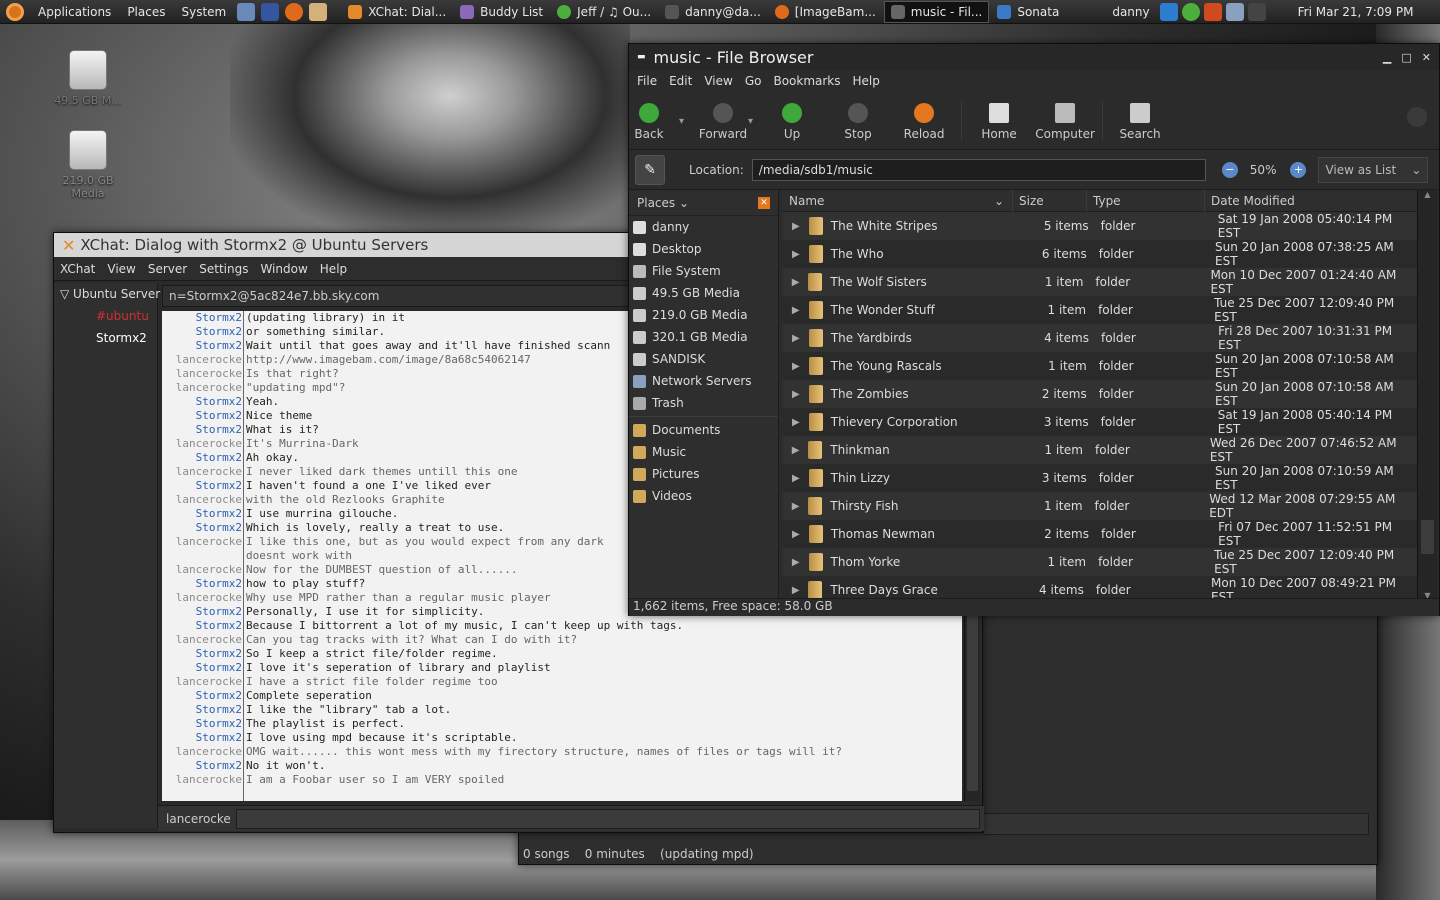 The width and height of the screenshot is (1440, 900). What do you see at coordinates (978, 169) in the screenshot?
I see `location-input: /media/sdb1/music` at bounding box center [978, 169].